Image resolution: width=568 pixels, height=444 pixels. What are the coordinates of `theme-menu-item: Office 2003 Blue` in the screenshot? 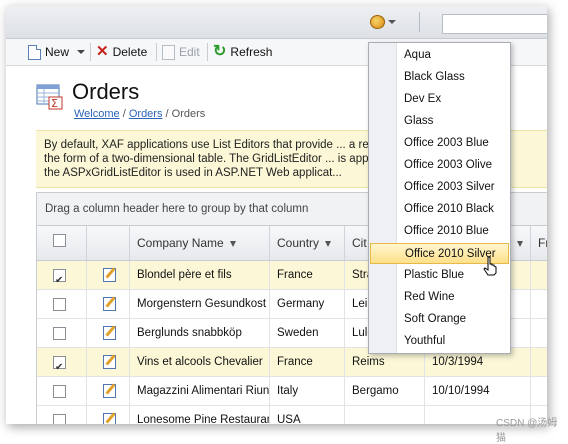 It's located at (439, 143).